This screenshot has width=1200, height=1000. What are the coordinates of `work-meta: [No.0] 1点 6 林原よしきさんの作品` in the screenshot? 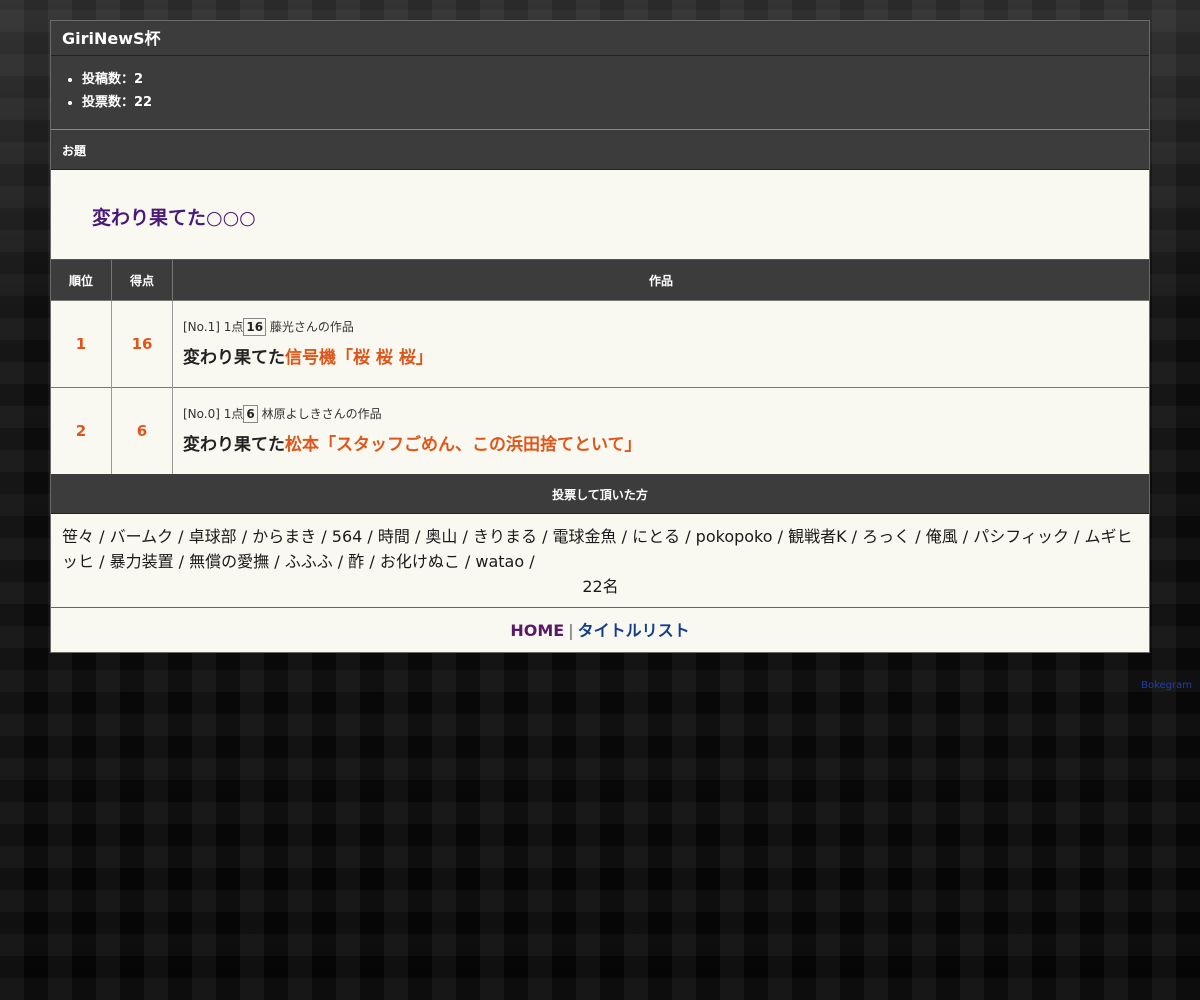 It's located at (666, 414).